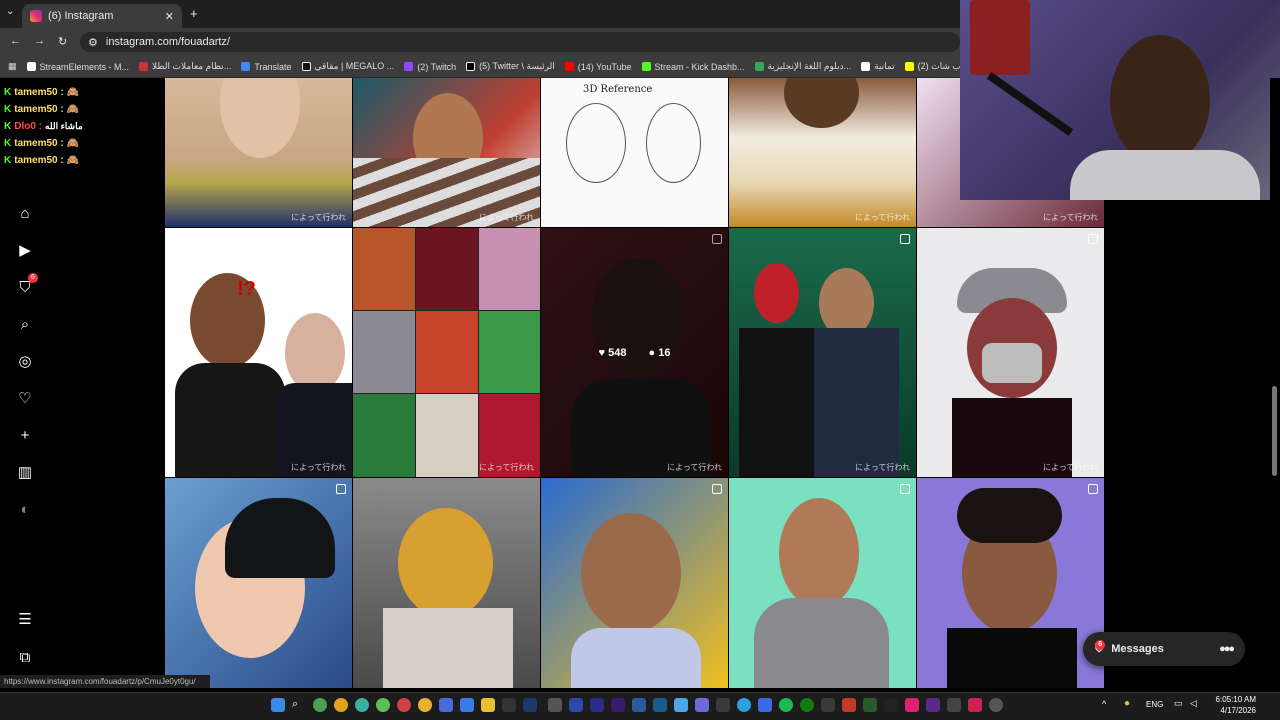 The width and height of the screenshot is (1280, 720). I want to click on menu-icon: ☰, so click(25, 619).